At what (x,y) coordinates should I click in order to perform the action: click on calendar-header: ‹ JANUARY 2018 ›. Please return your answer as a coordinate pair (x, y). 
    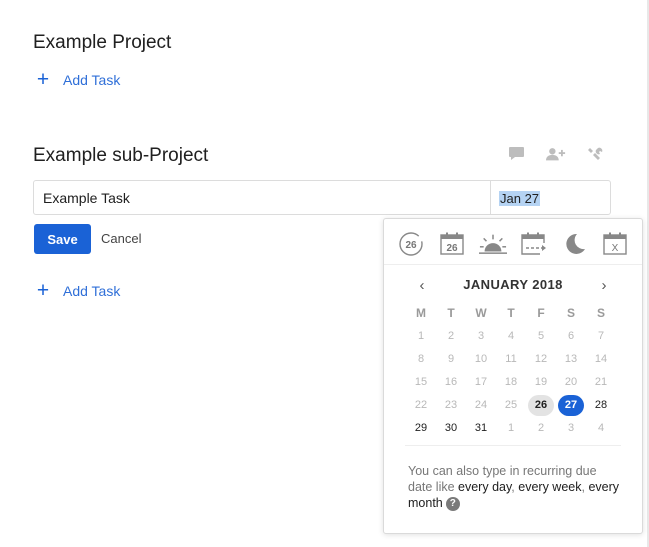
    Looking at the image, I should click on (513, 285).